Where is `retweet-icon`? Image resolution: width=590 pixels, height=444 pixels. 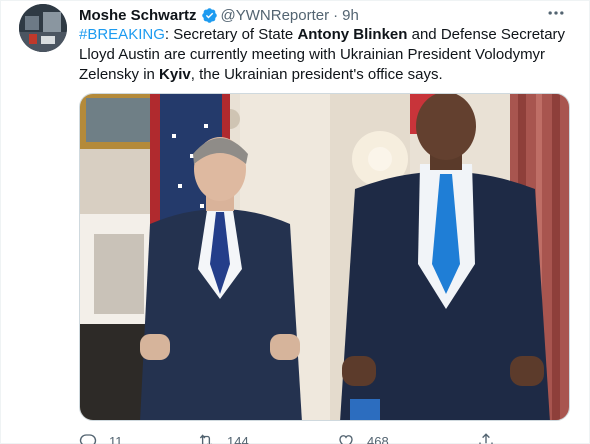
retweet-icon is located at coordinates (205, 439).